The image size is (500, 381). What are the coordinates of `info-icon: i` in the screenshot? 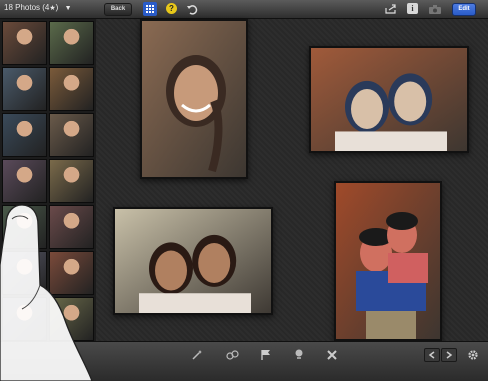 It's located at (412, 8).